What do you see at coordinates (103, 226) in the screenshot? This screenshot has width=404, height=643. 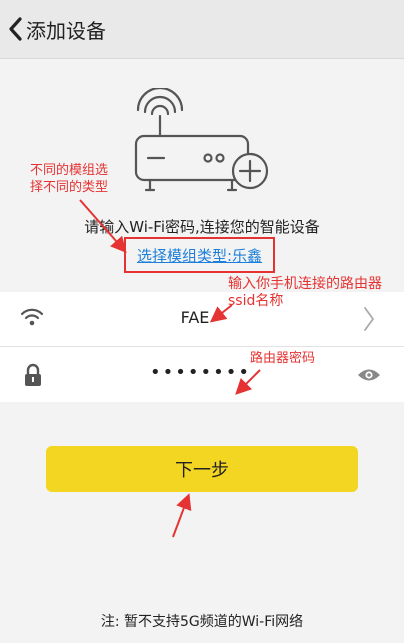 I see `arrow-to-module-link` at bounding box center [103, 226].